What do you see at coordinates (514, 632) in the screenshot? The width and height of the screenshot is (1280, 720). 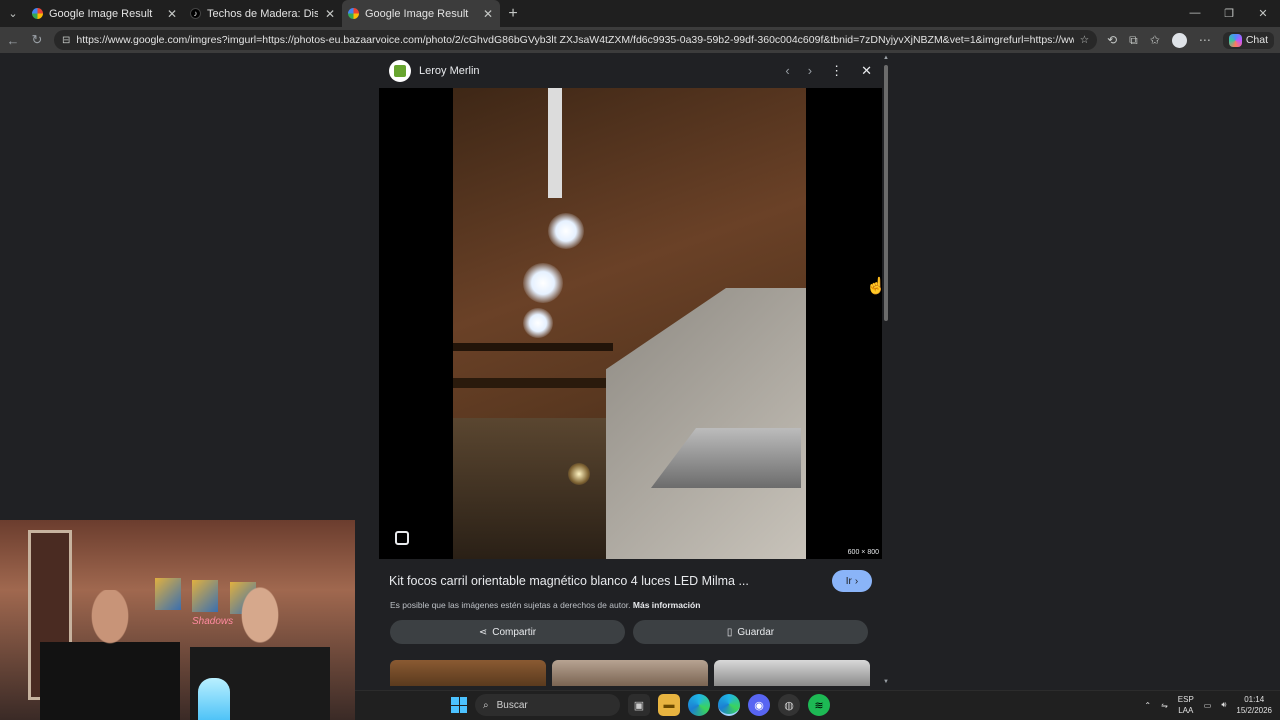 I see `share-label: Compartir` at bounding box center [514, 632].